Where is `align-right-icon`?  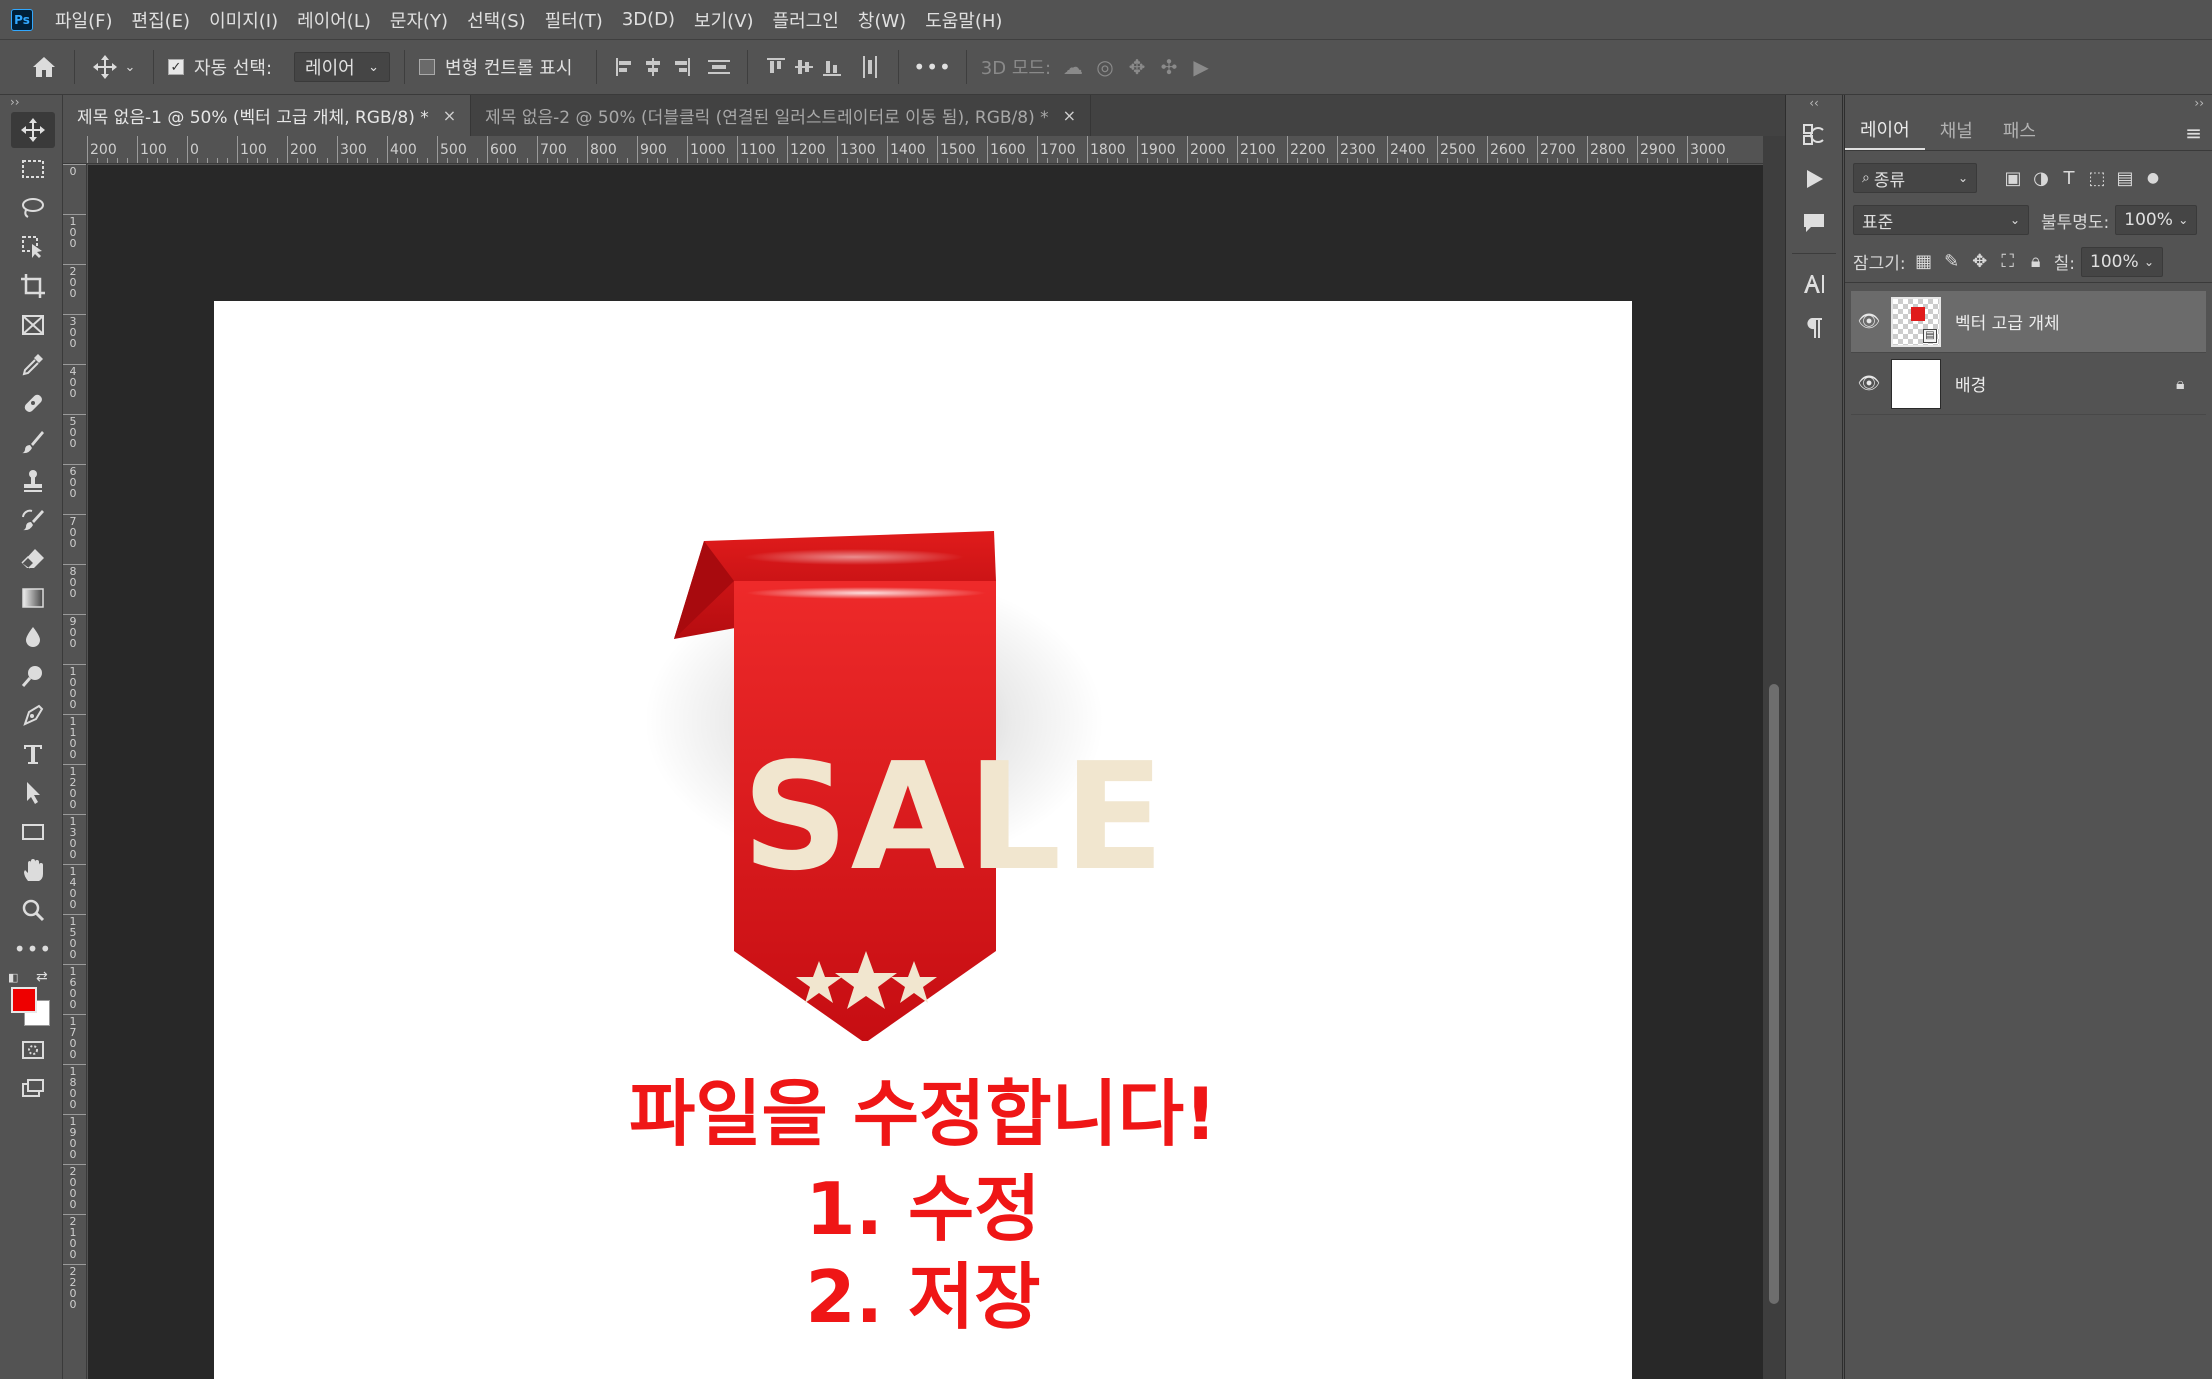 align-right-icon is located at coordinates (681, 67).